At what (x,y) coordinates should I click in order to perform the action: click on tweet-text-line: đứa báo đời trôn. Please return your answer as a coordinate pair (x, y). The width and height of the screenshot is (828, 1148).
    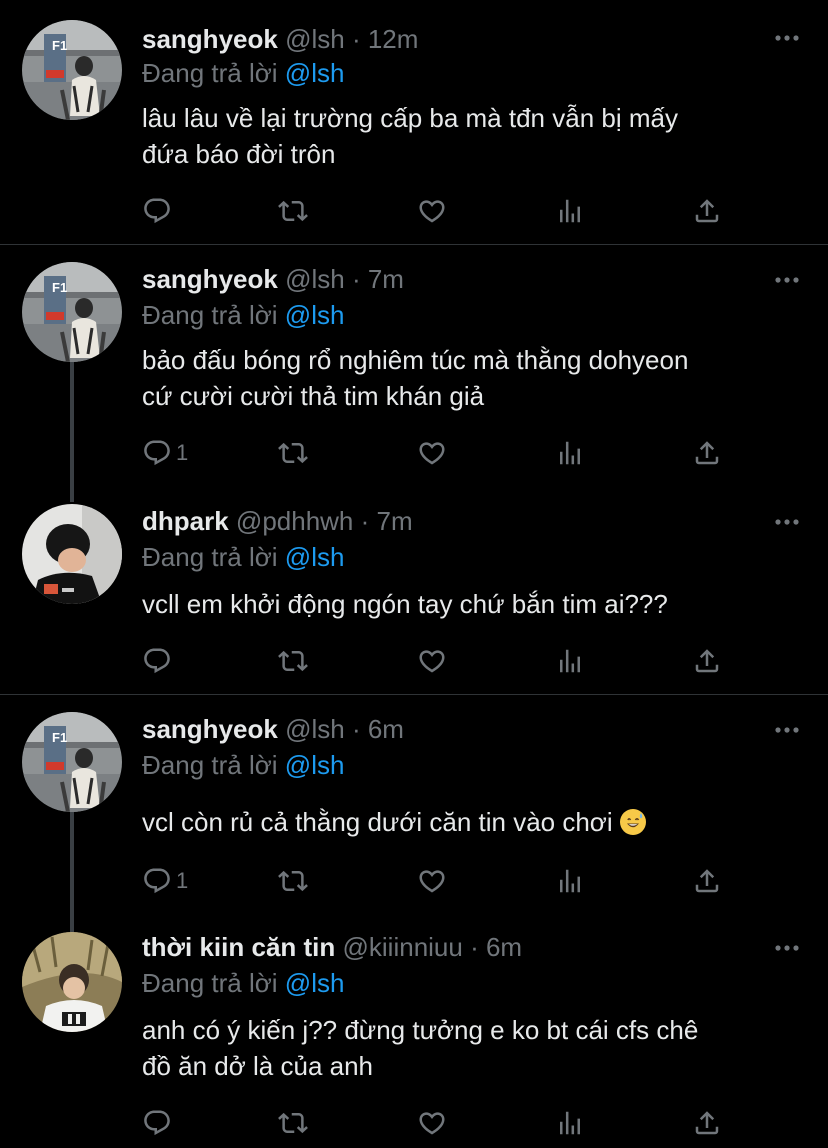
    Looking at the image, I should click on (239, 154).